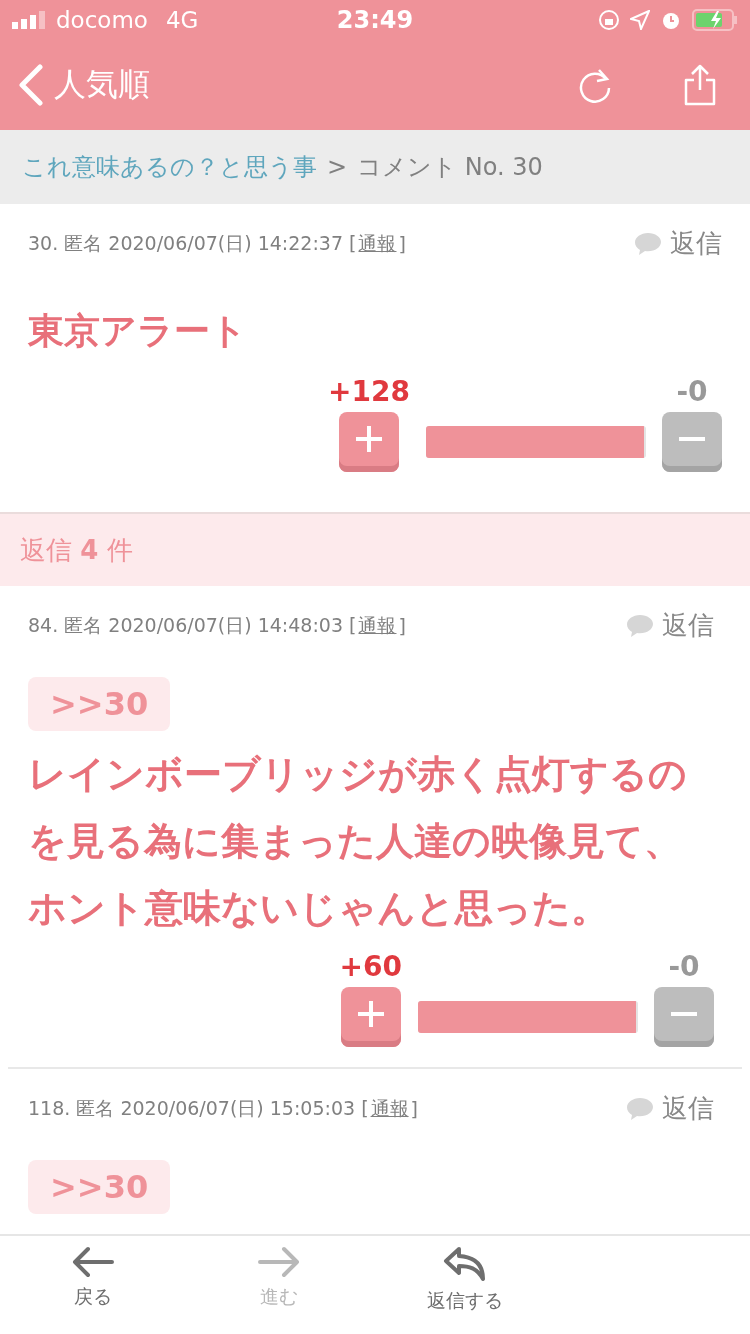 The image size is (750, 1334). What do you see at coordinates (30, 20) in the screenshot?
I see `signal-icon` at bounding box center [30, 20].